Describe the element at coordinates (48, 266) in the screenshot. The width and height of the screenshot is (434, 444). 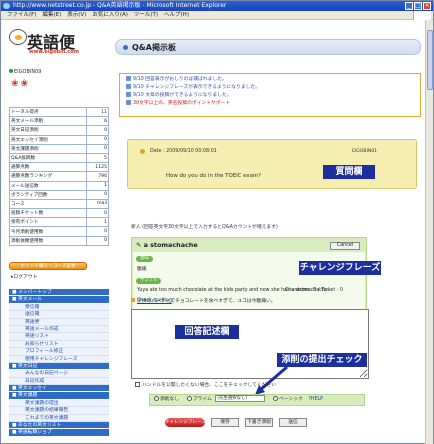
I see `purchase-points-button: ポイント購入・コース変更` at that location.